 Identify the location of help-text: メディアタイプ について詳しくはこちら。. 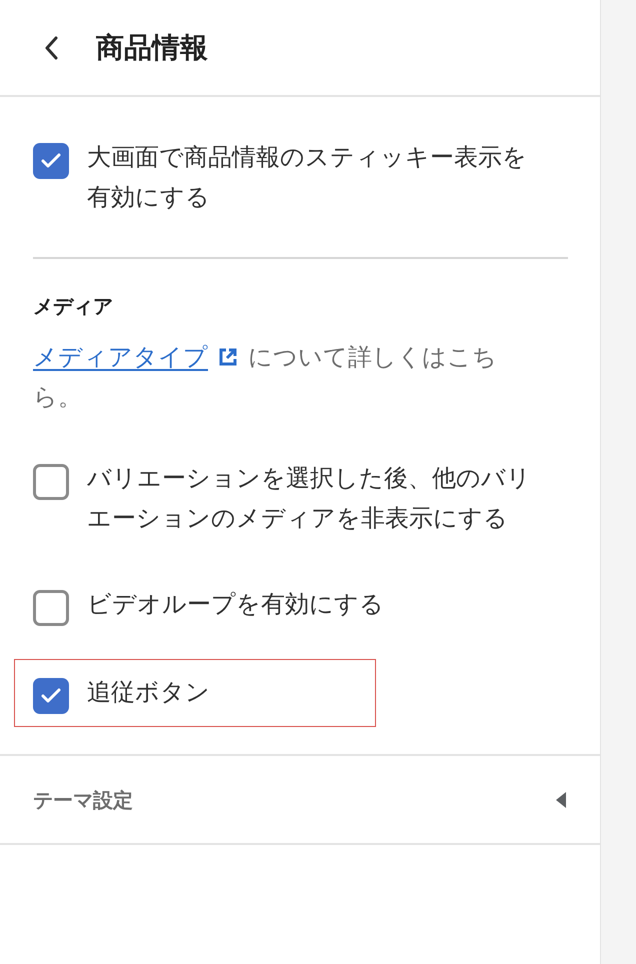
(265, 377).